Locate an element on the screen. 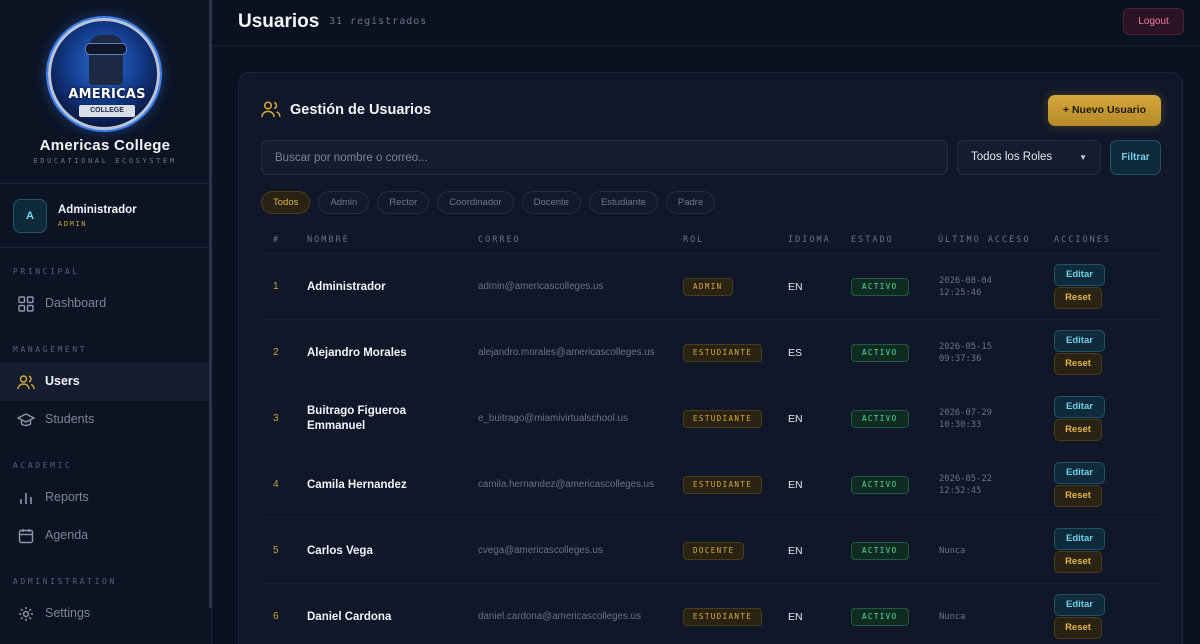  record-count: 31 registrados is located at coordinates (378, 21).